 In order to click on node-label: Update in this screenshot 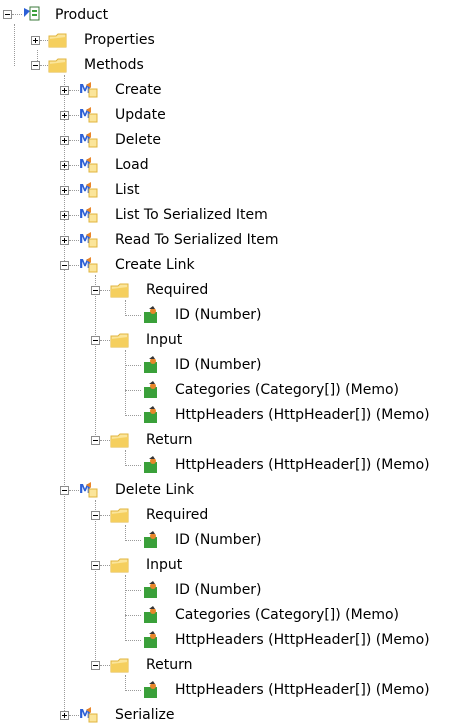, I will do `click(140, 115)`.